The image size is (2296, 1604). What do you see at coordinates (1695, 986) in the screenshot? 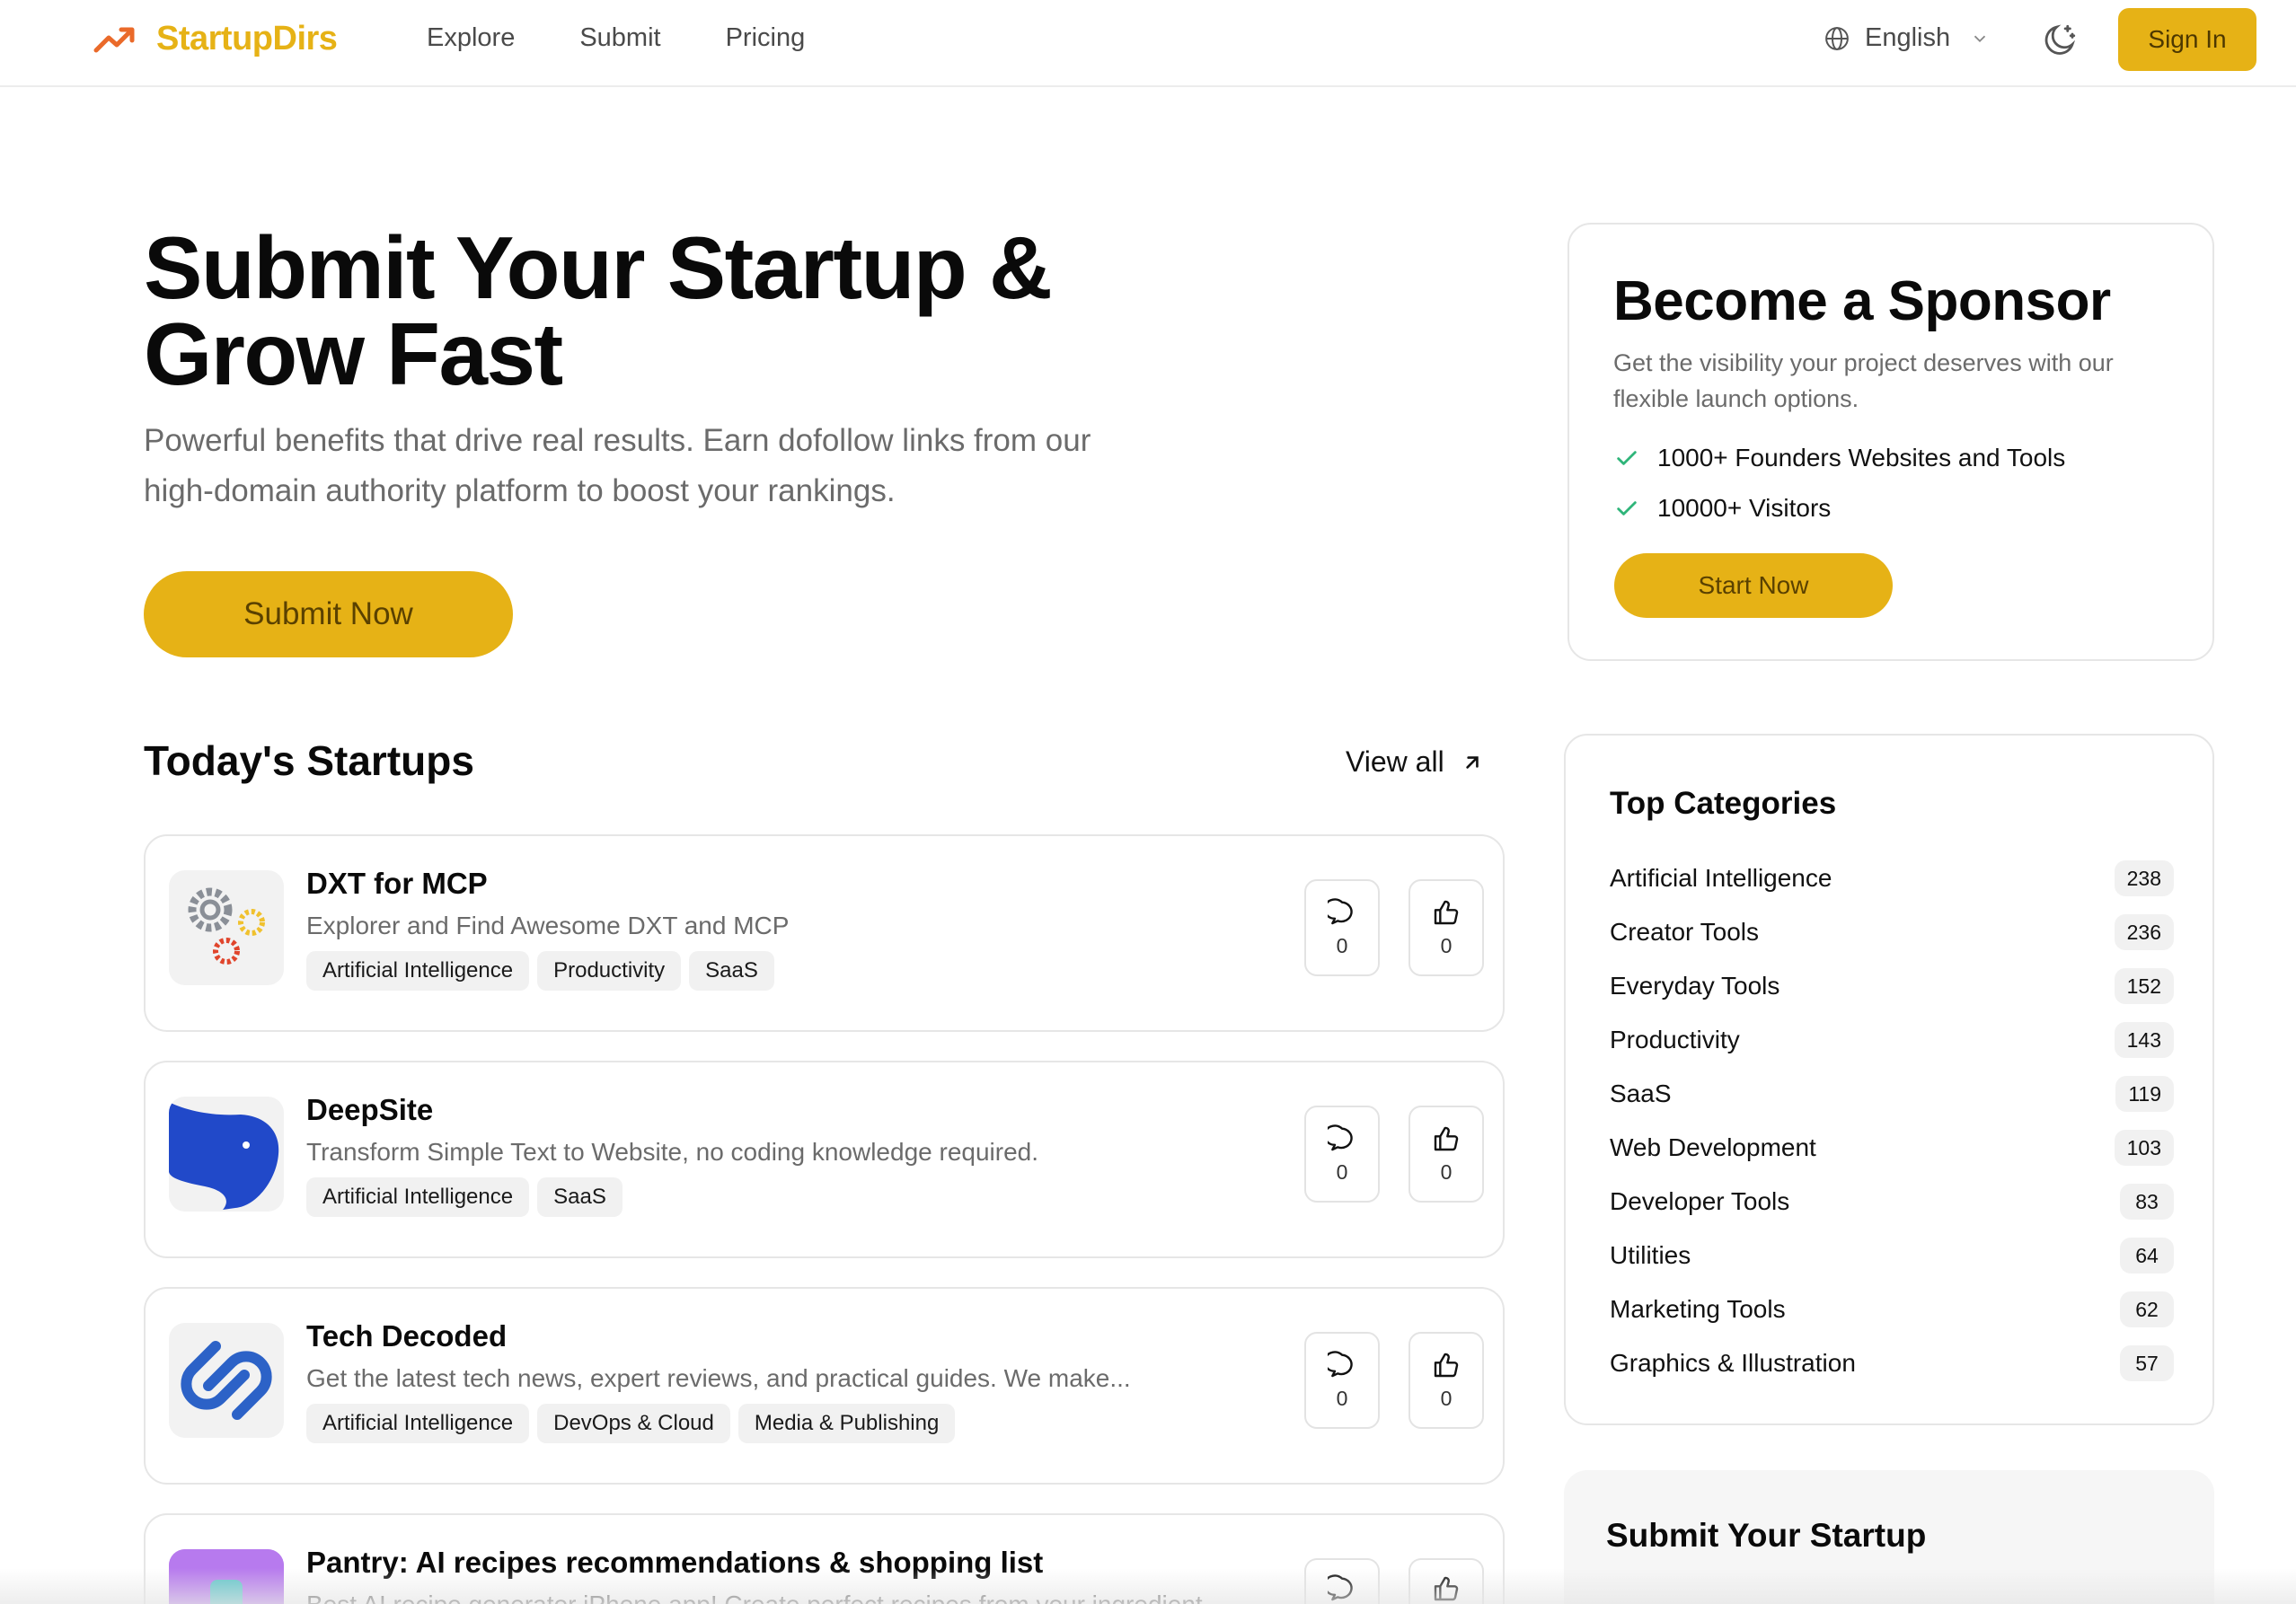
I see `category-name: Everyday Tools` at bounding box center [1695, 986].